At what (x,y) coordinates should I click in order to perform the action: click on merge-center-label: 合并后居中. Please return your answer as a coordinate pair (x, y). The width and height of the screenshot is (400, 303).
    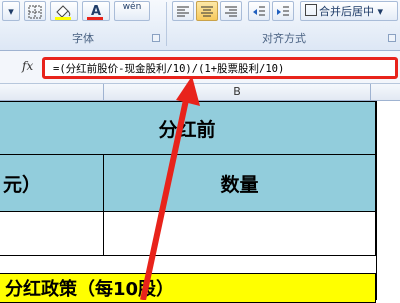
    Looking at the image, I should click on (346, 11).